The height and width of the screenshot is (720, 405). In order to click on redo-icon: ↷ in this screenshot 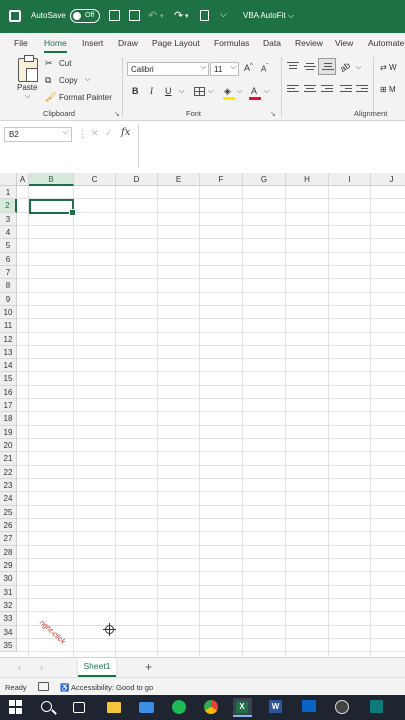, I will do `click(178, 15)`.